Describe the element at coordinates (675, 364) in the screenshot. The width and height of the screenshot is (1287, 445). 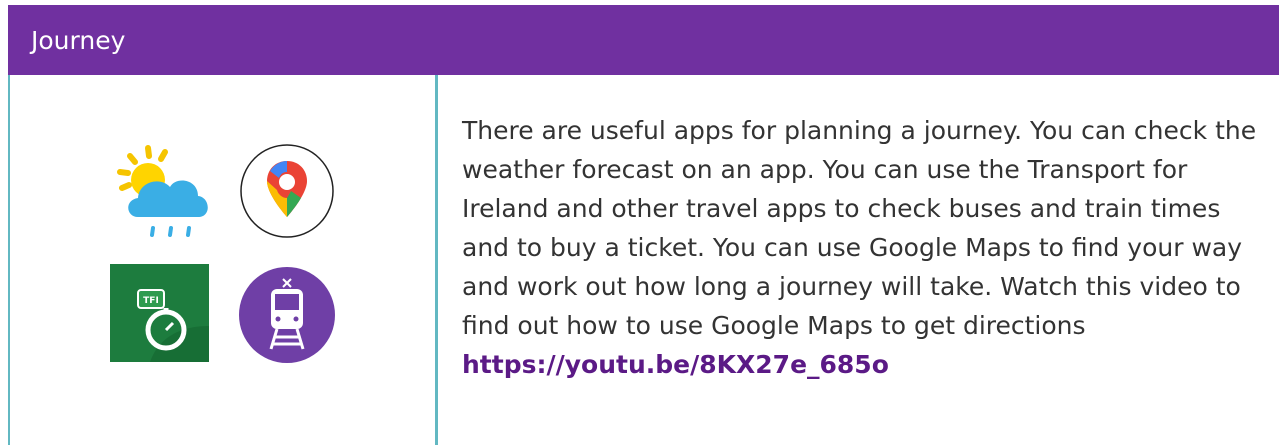
I see `video-link: https://youtu.be/8KX27e_685o` at that location.